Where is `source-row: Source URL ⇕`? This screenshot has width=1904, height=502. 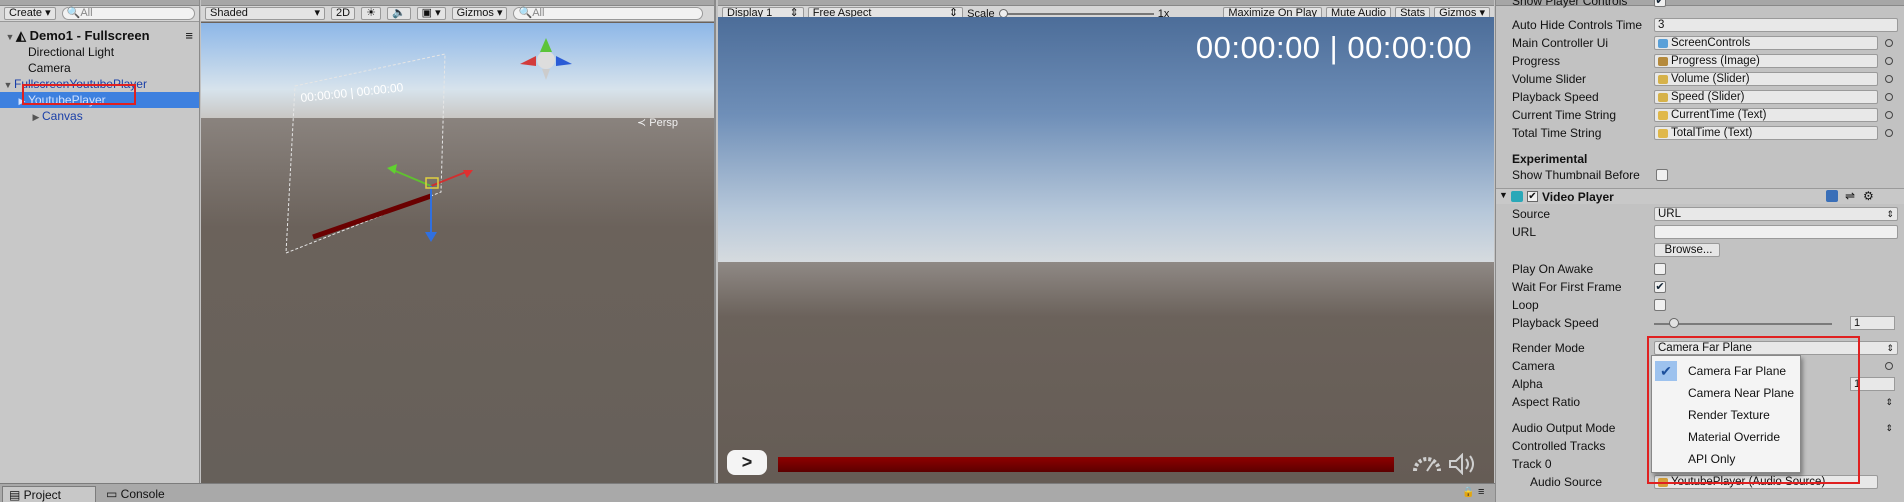 source-row: Source URL ⇕ is located at coordinates (1700, 214).